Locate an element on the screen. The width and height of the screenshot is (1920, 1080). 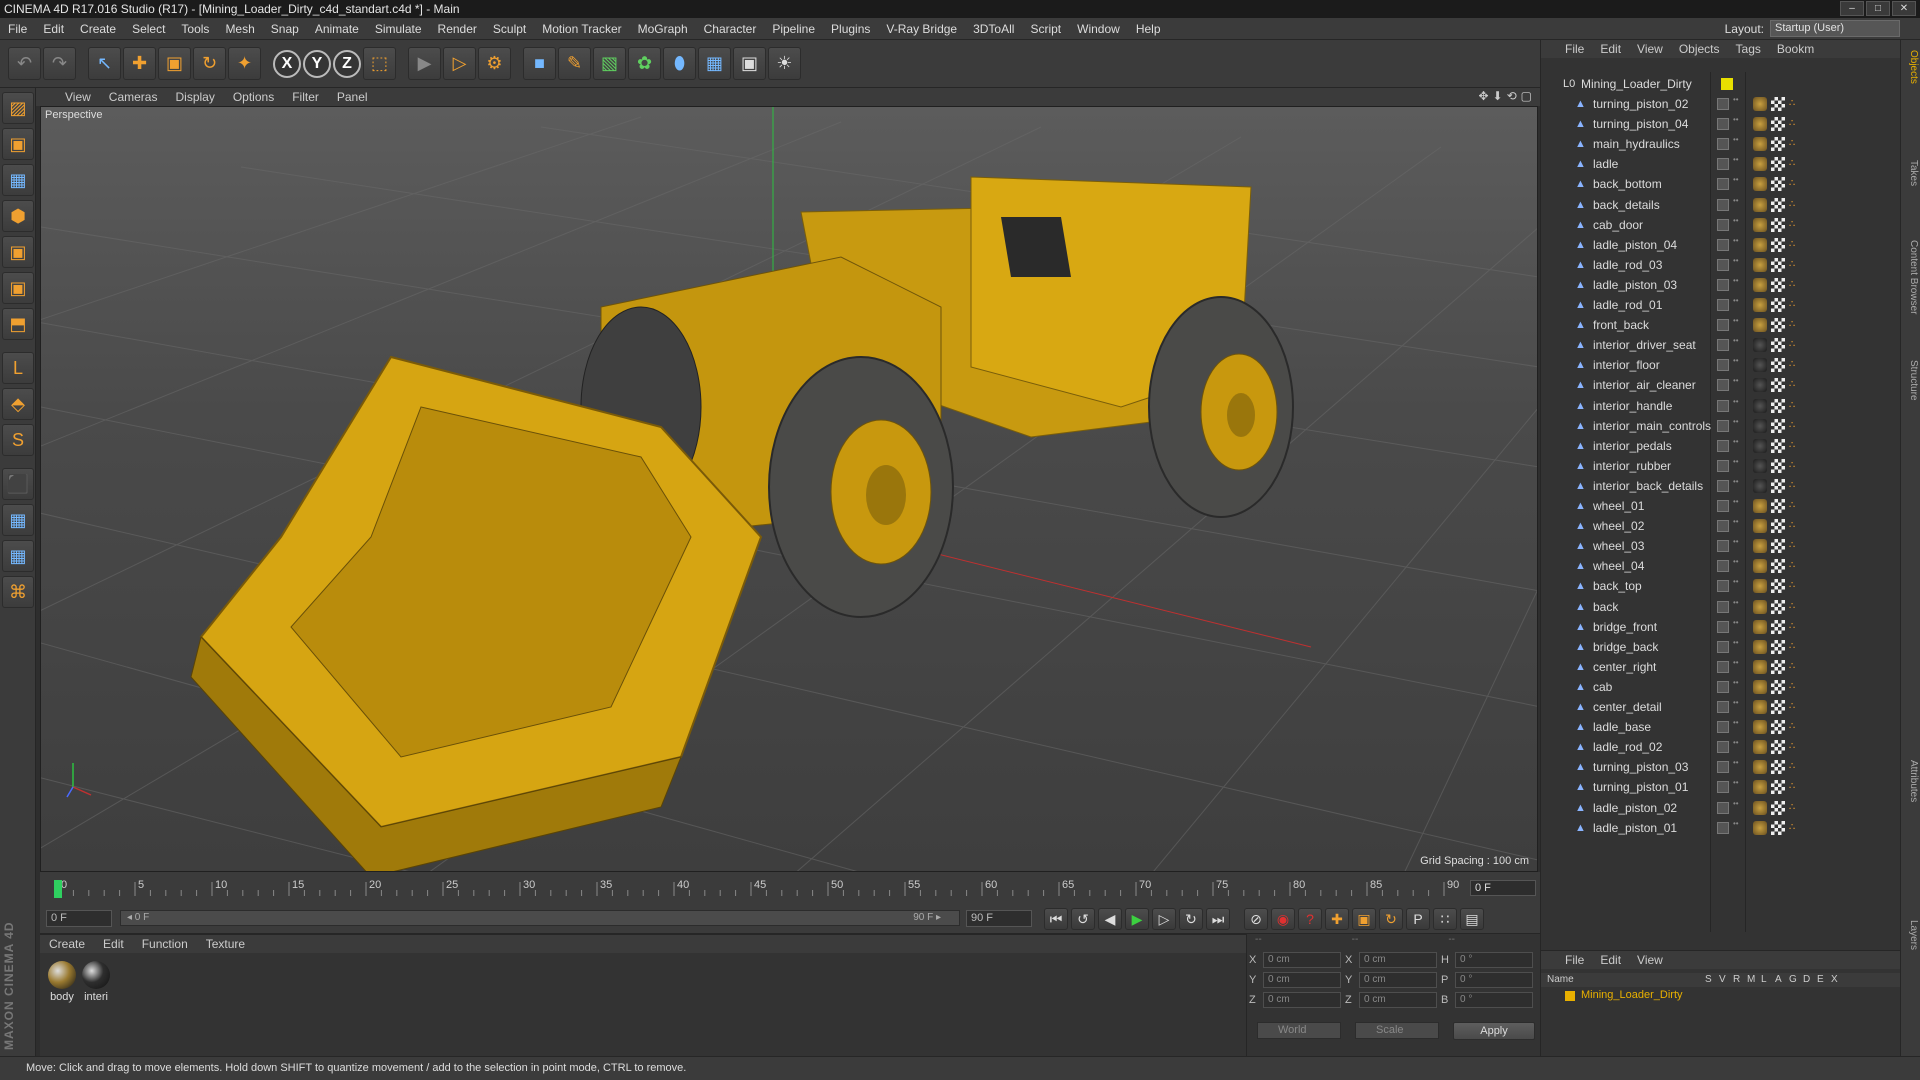
menu-window: Window is located at coordinates (1098, 29).